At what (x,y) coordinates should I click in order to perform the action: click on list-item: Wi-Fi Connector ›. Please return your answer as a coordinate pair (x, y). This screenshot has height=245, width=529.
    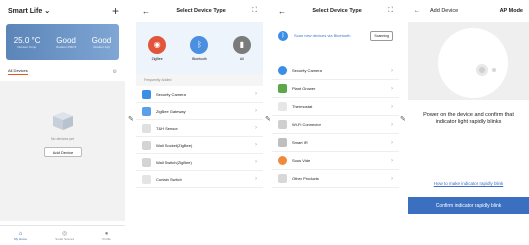
    Looking at the image, I should click on (335, 125).